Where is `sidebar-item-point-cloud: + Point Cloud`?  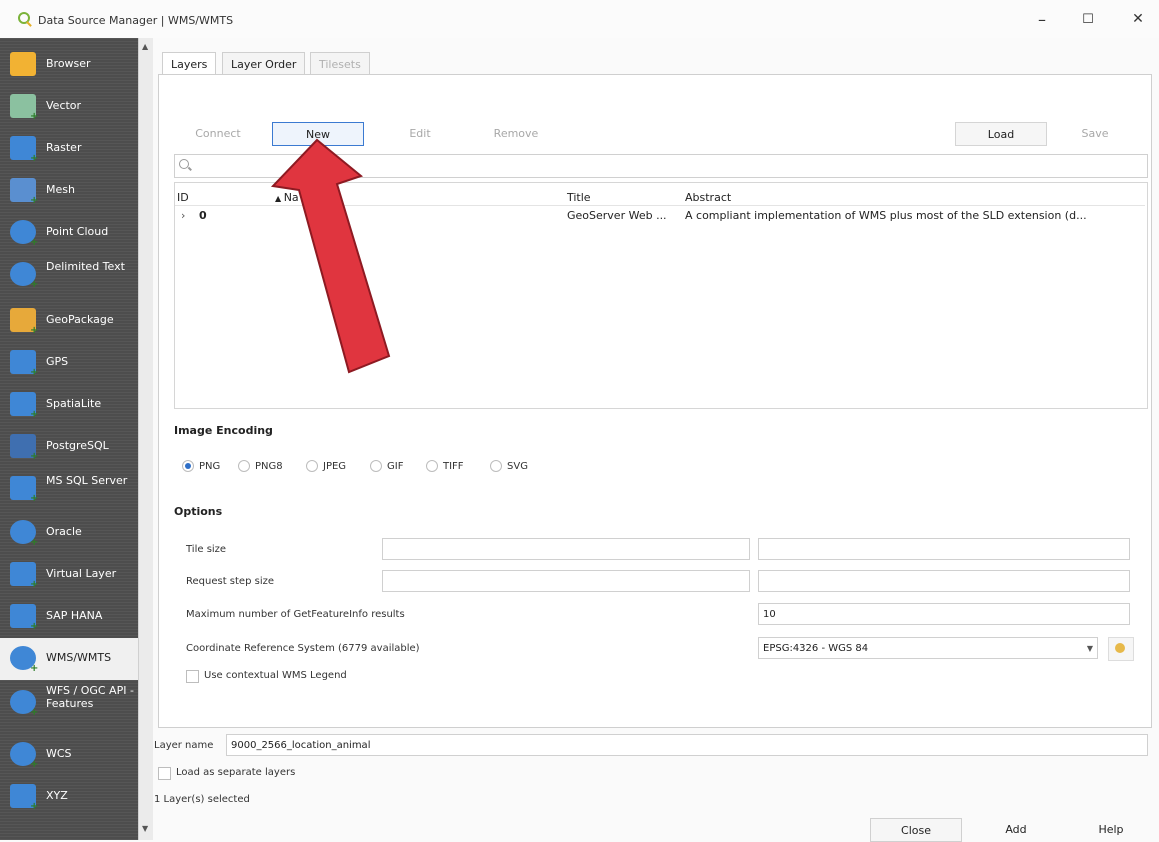
sidebar-item-point-cloud: + Point Cloud is located at coordinates (69, 233).